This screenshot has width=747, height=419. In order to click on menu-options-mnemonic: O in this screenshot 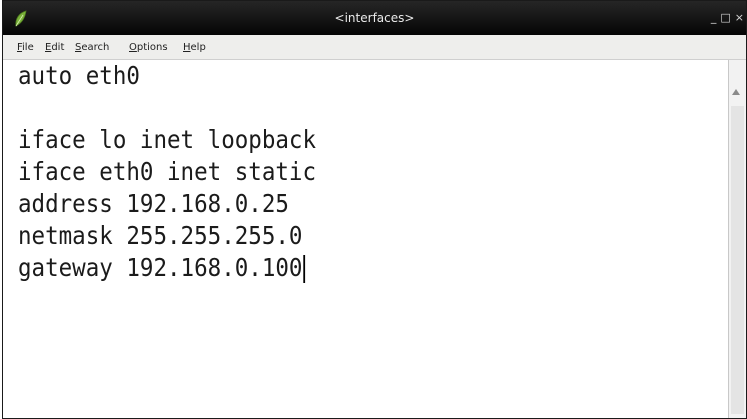, I will do `click(133, 47)`.